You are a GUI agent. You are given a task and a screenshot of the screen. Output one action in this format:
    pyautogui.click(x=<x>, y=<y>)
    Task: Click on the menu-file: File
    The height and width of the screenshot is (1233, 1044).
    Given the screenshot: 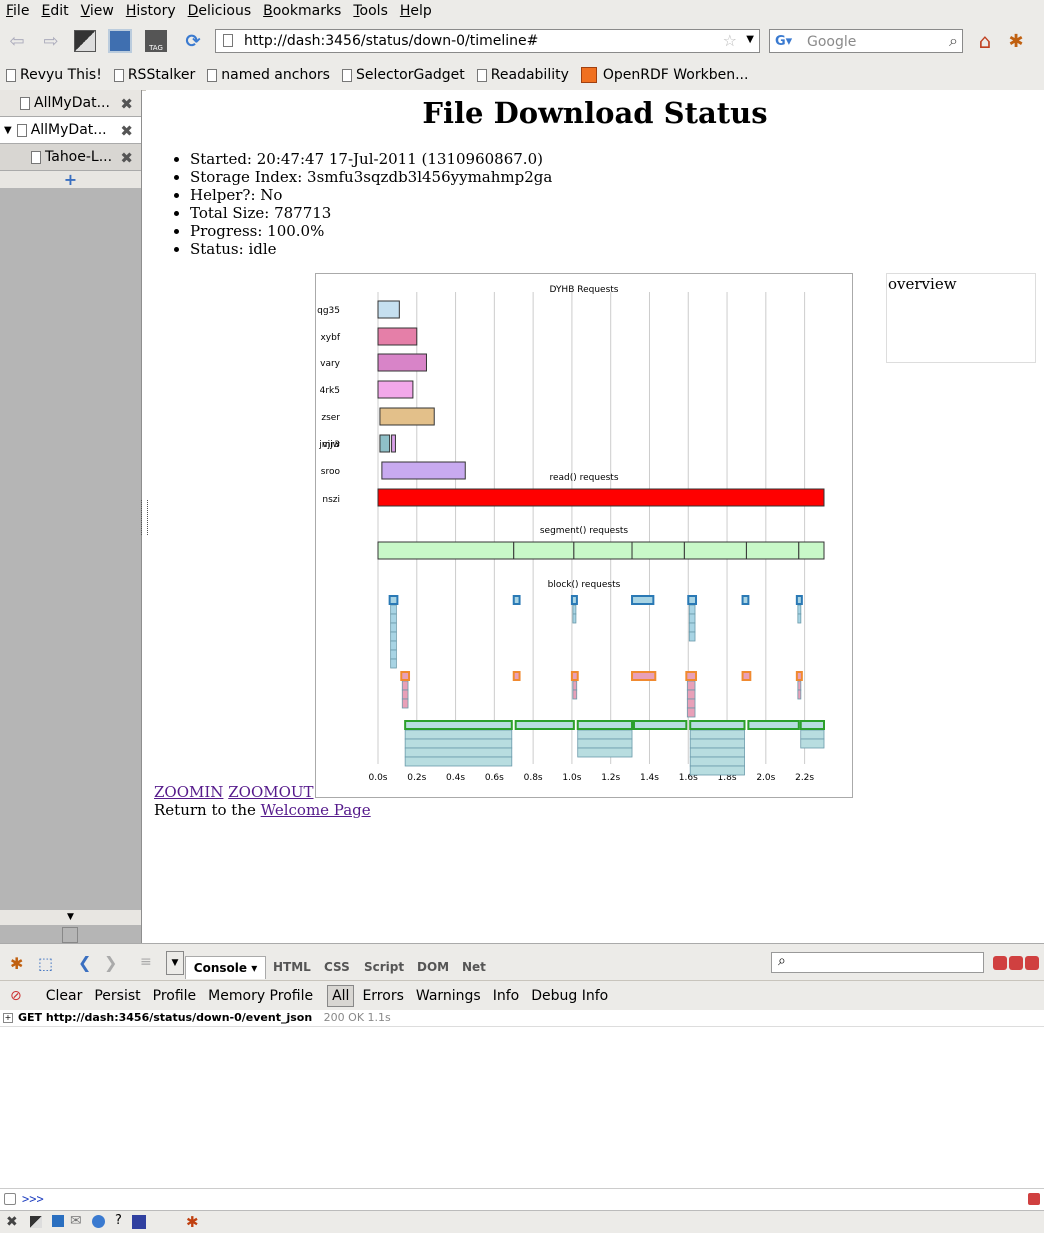 What is the action you would take?
    pyautogui.click(x=17, y=11)
    